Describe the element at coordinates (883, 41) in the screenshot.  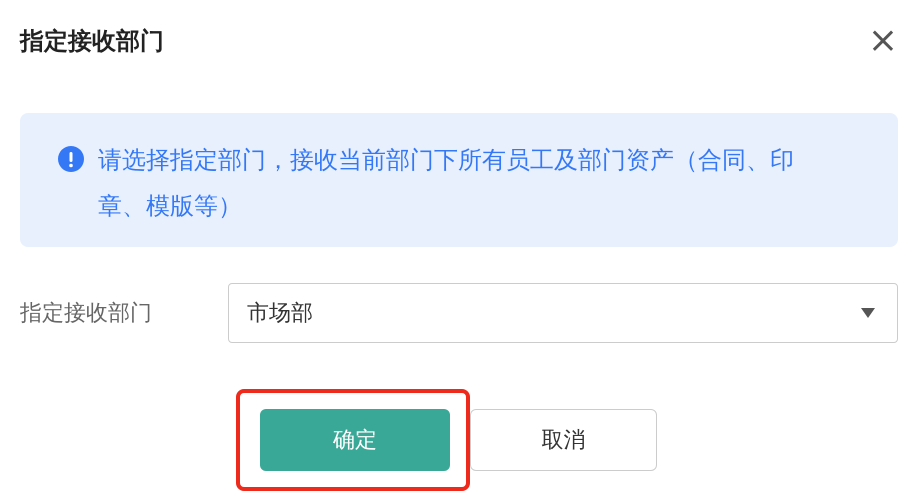
I see `close-button: ×` at that location.